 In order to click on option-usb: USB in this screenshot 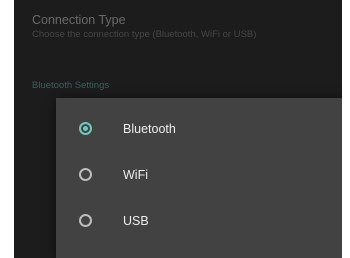, I will do `click(199, 222)`.